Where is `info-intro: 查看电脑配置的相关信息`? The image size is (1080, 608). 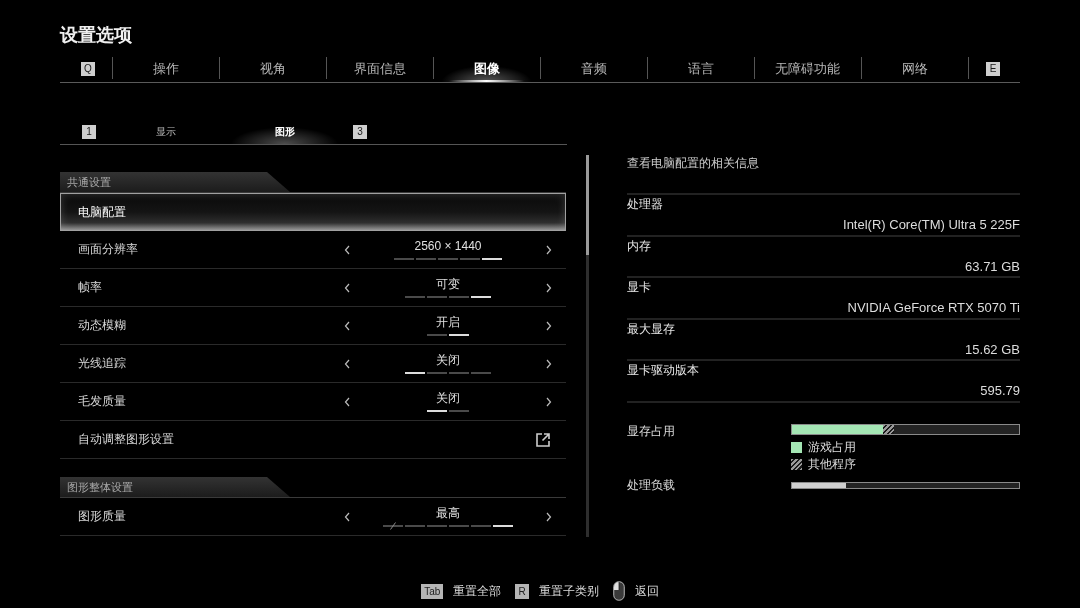 info-intro: 查看电脑配置的相关信息 is located at coordinates (693, 163).